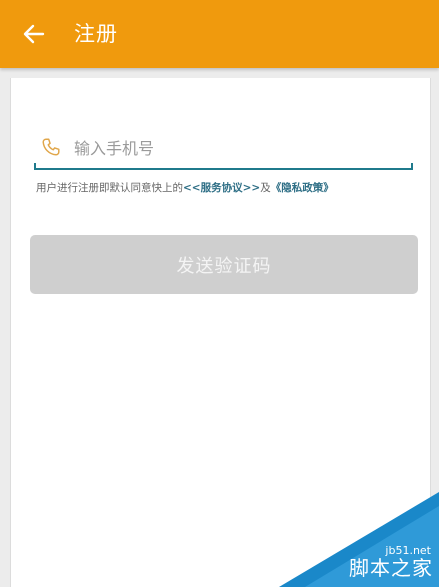 The width and height of the screenshot is (439, 587). What do you see at coordinates (302, 188) in the screenshot?
I see `privacy-policy-link: 《隐私政策》` at bounding box center [302, 188].